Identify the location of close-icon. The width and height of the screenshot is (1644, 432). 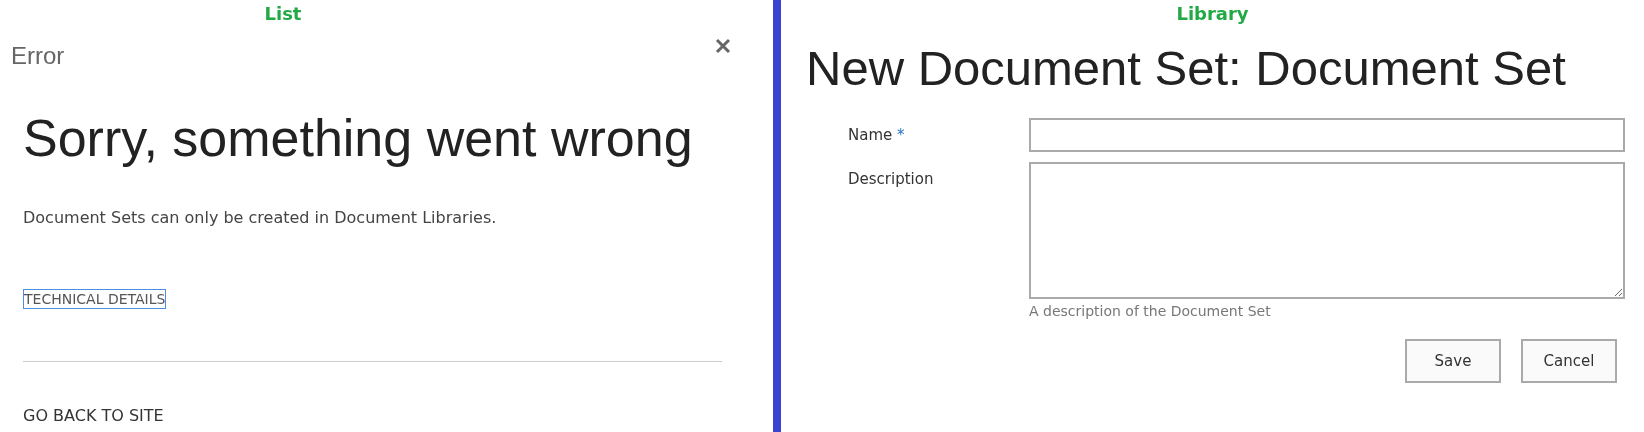
(723, 46).